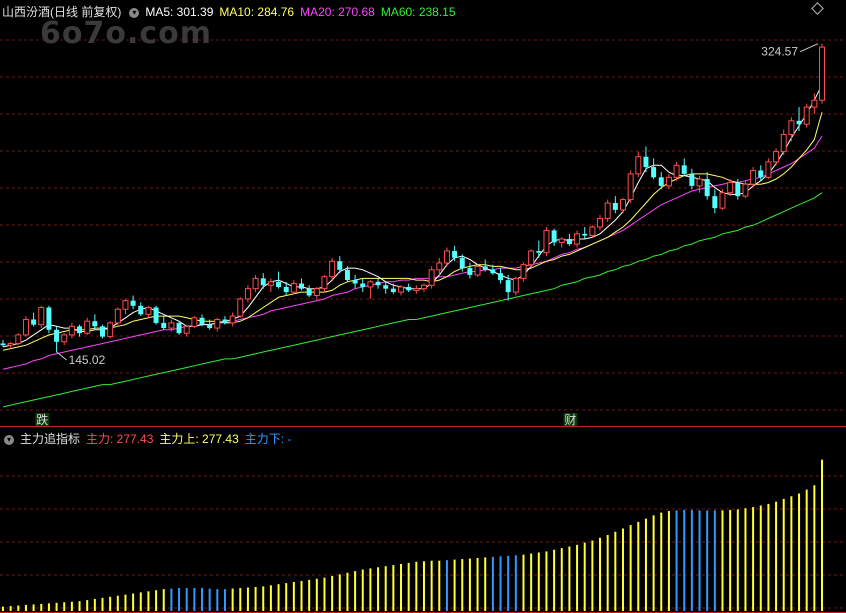 This screenshot has height=613, width=846. What do you see at coordinates (126, 33) in the screenshot?
I see `watermark: 6o7o.com` at bounding box center [126, 33].